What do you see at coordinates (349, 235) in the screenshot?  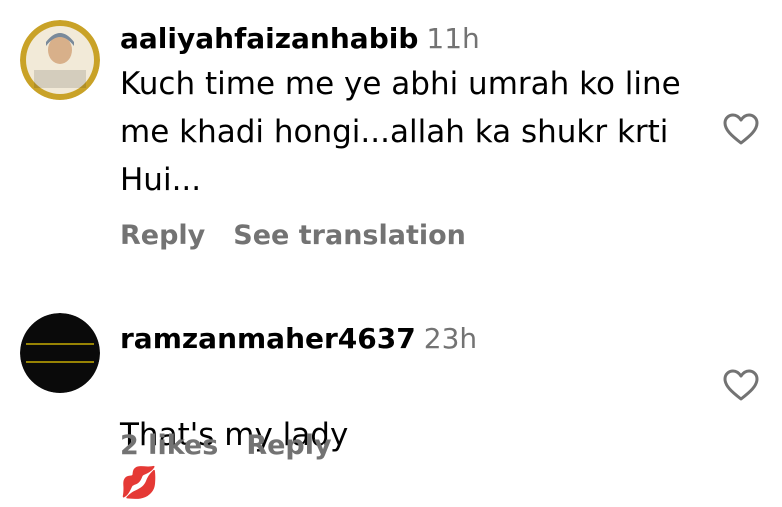 I see `see-translation-button: See translation` at bounding box center [349, 235].